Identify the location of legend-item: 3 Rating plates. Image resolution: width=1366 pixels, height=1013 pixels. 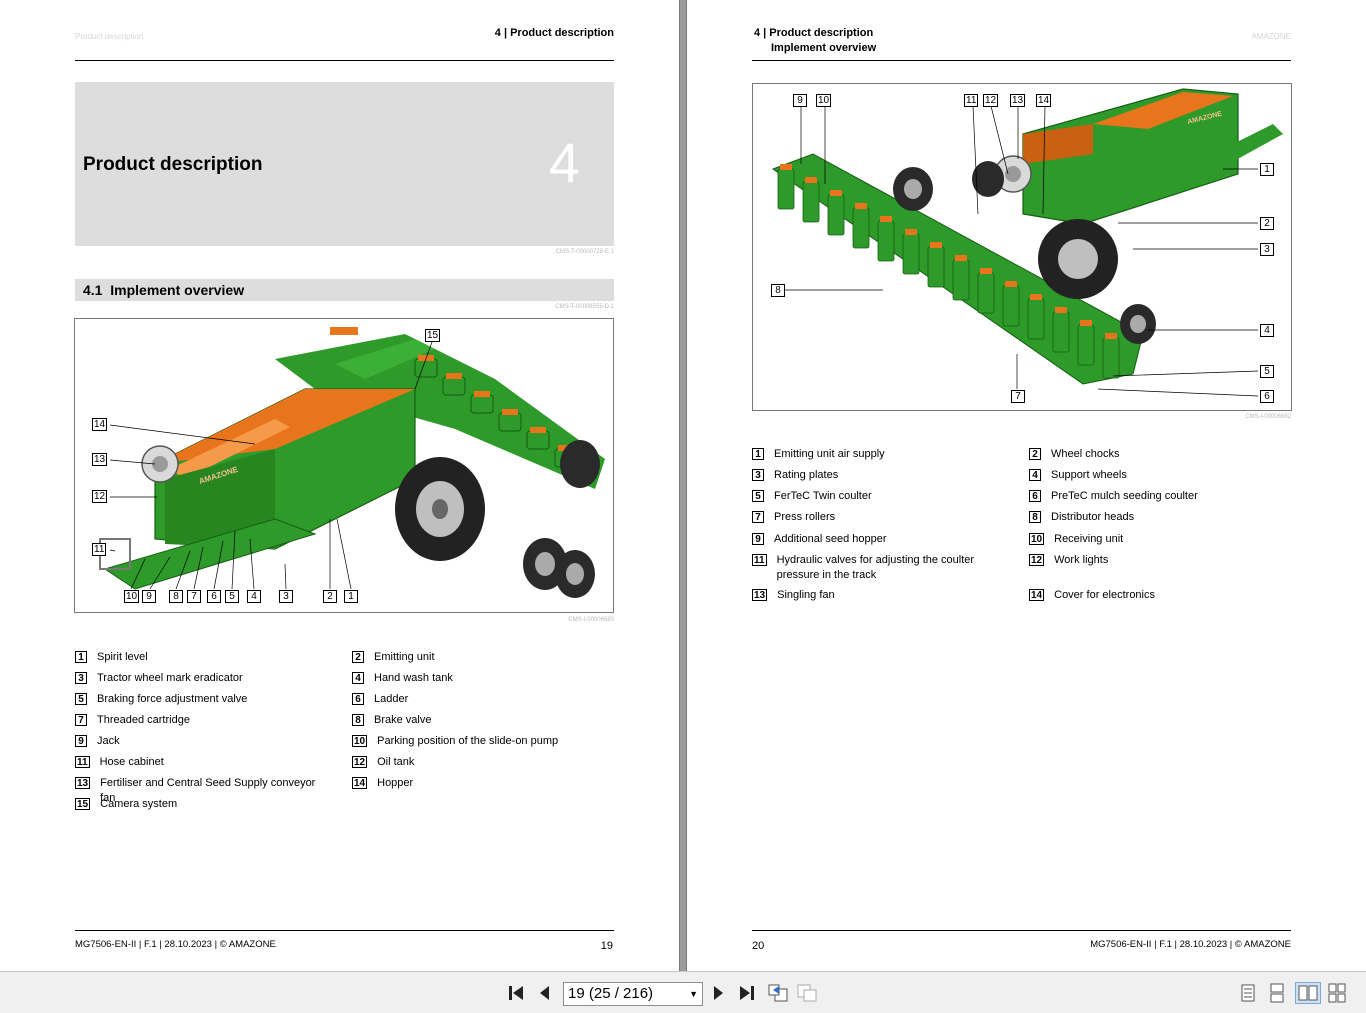
(878, 475).